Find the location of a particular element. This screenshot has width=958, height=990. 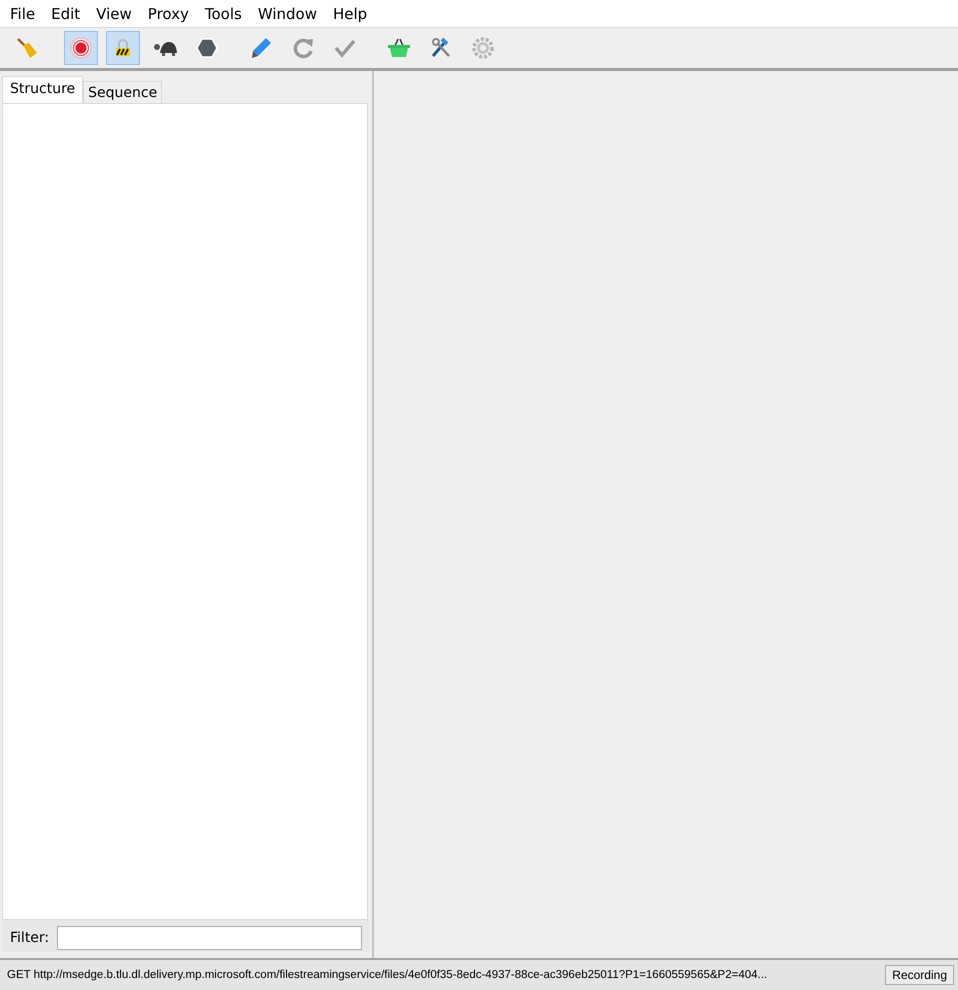

record-icon is located at coordinates (81, 48).